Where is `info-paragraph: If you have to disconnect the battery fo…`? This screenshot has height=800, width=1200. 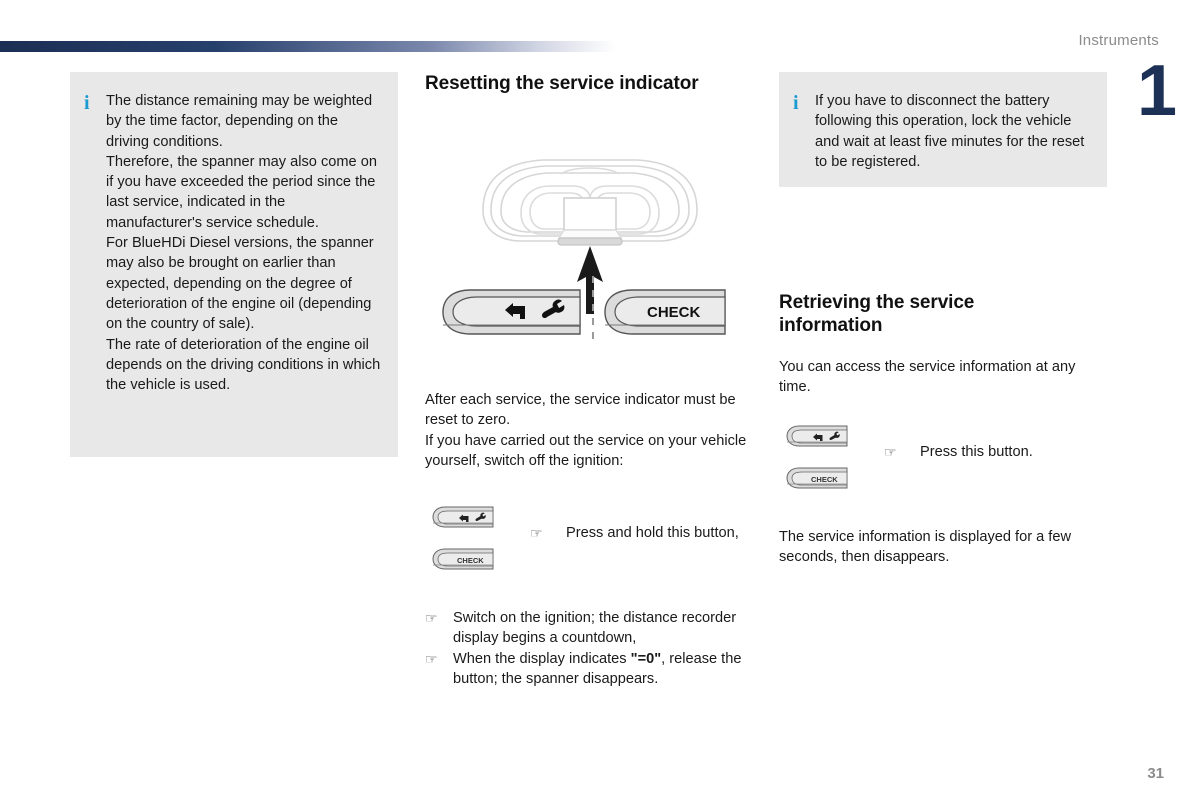 info-paragraph: If you have to disconnect the battery fo… is located at coordinates (950, 131).